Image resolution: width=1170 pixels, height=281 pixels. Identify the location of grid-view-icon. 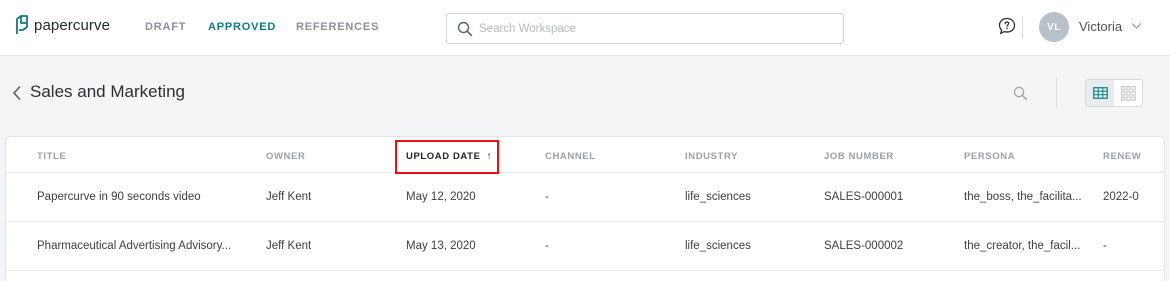
(1128, 93).